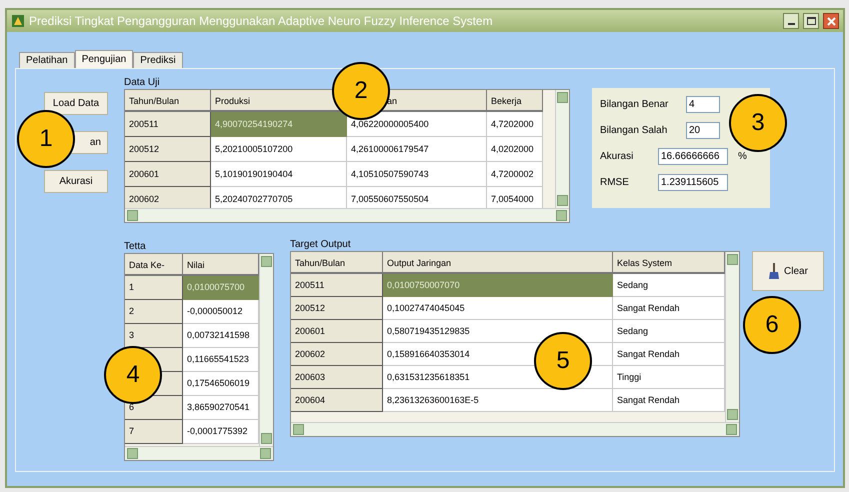  Describe the element at coordinates (76, 103) in the screenshot. I see `action-button: Load Data` at that location.